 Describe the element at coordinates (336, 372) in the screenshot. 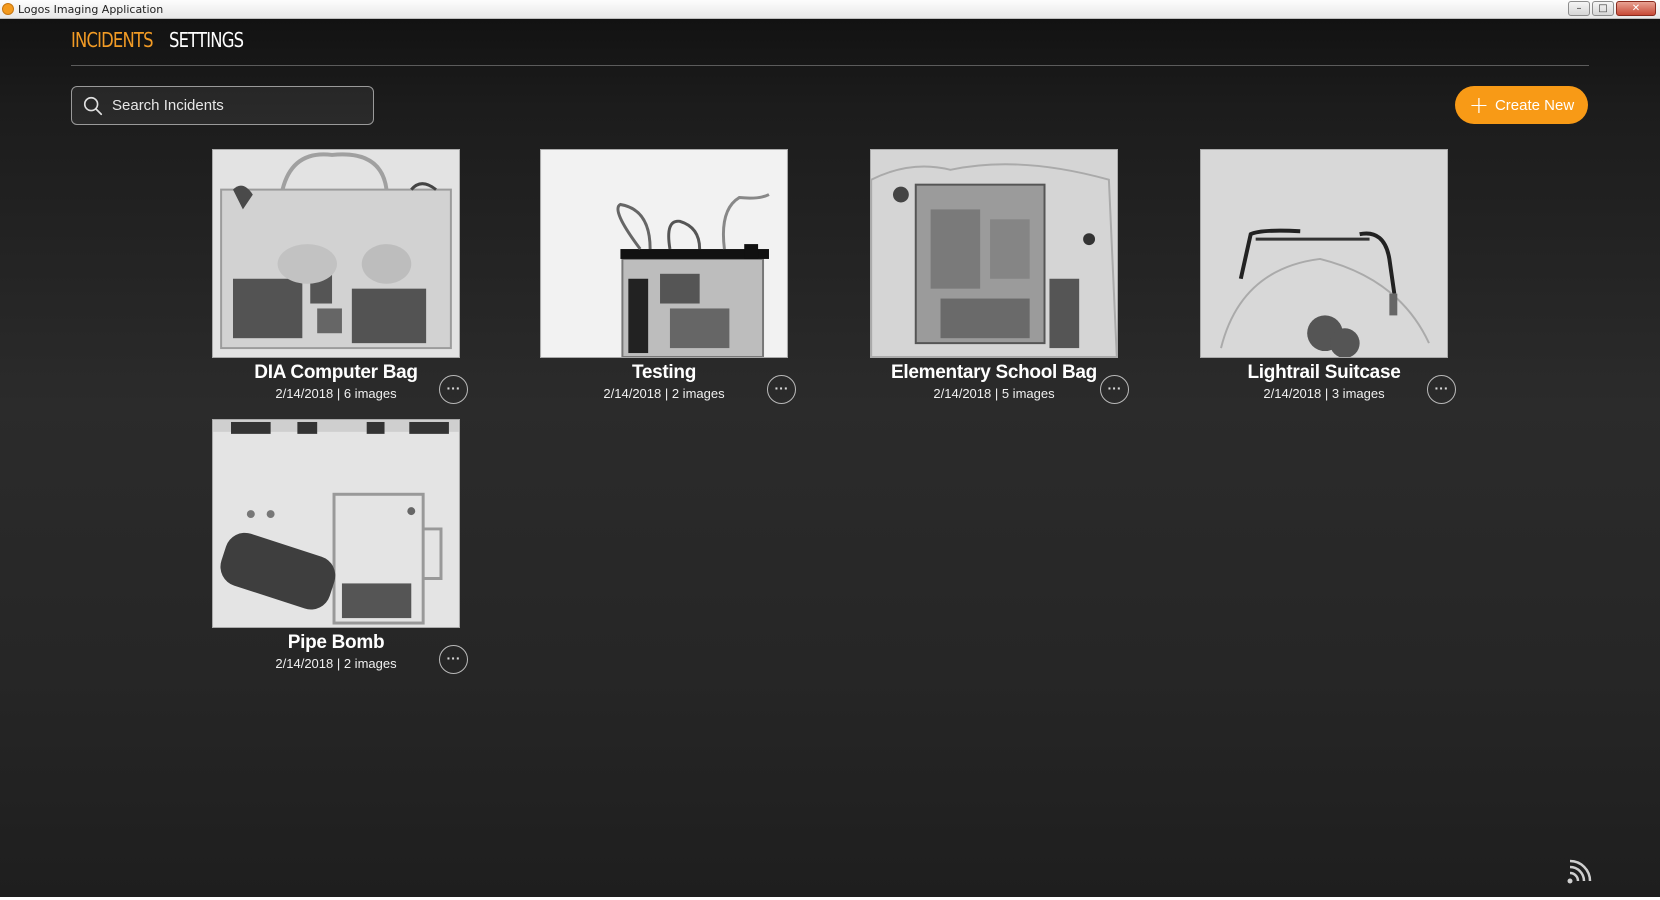

I see `incident-title: DIA Computer Bag` at that location.